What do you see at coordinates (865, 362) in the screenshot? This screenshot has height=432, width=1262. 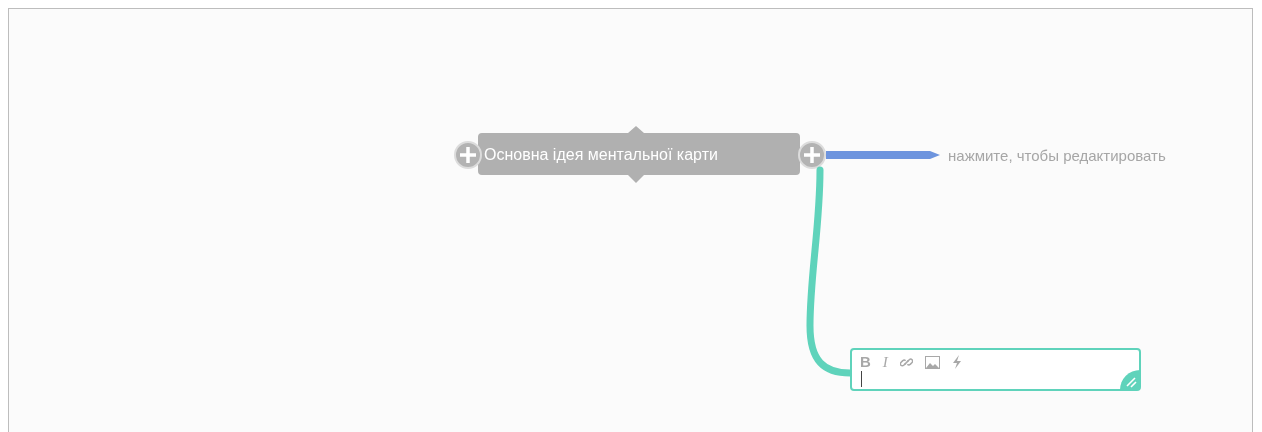 I see `bold-button: B` at bounding box center [865, 362].